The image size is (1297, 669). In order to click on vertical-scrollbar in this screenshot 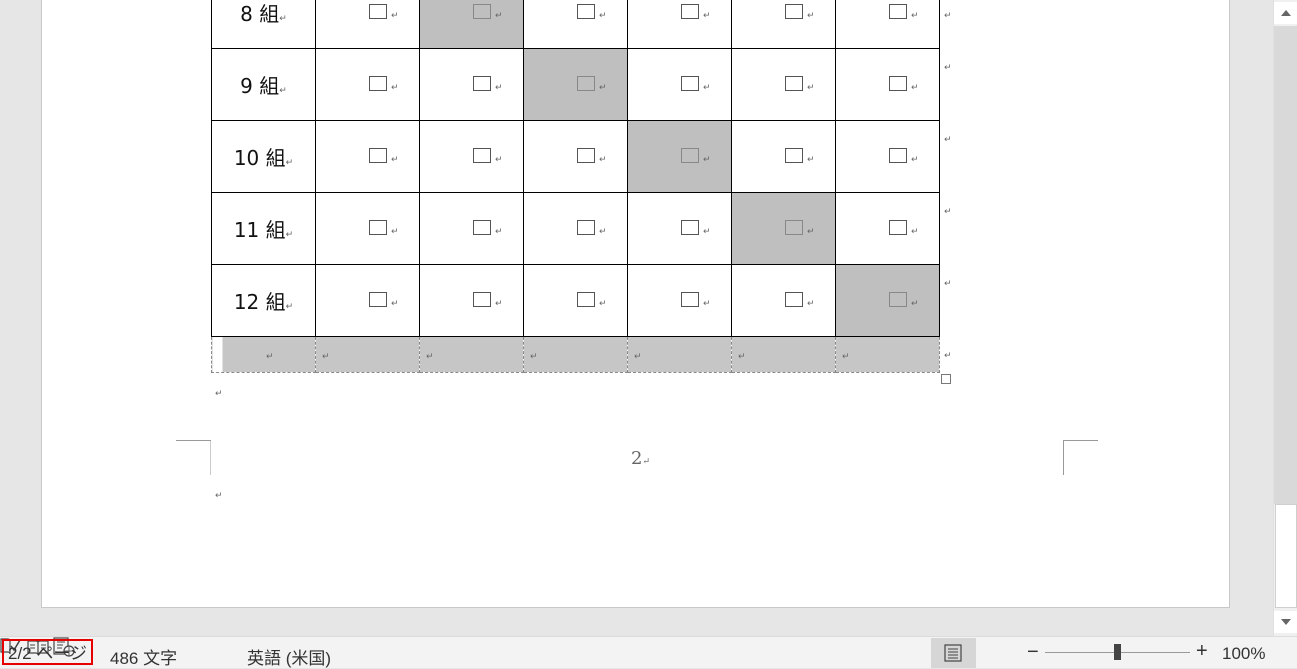, I will do `click(1285, 318)`.